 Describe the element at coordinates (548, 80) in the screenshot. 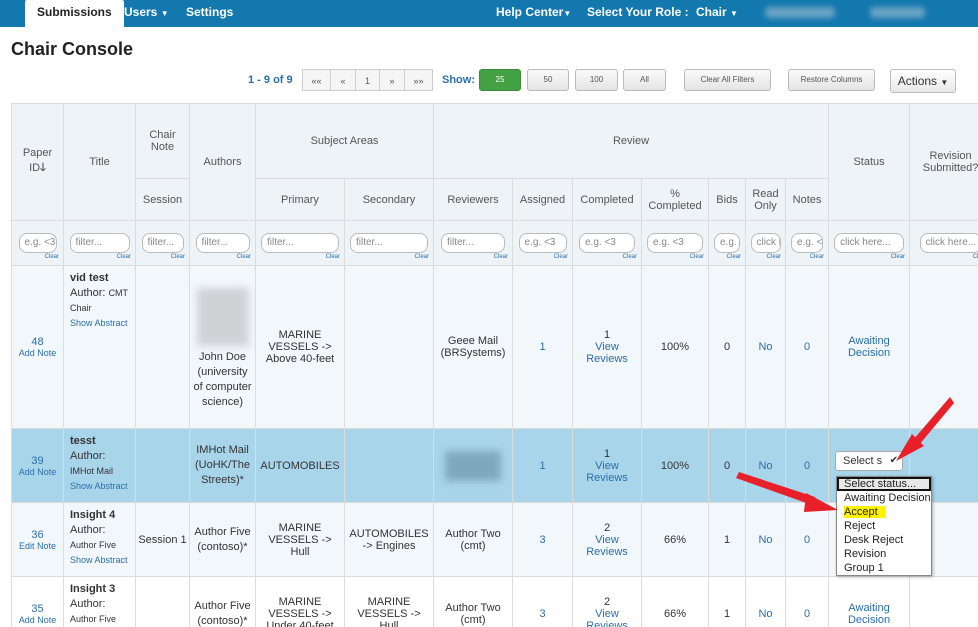

I see `show-50-button: 50` at that location.